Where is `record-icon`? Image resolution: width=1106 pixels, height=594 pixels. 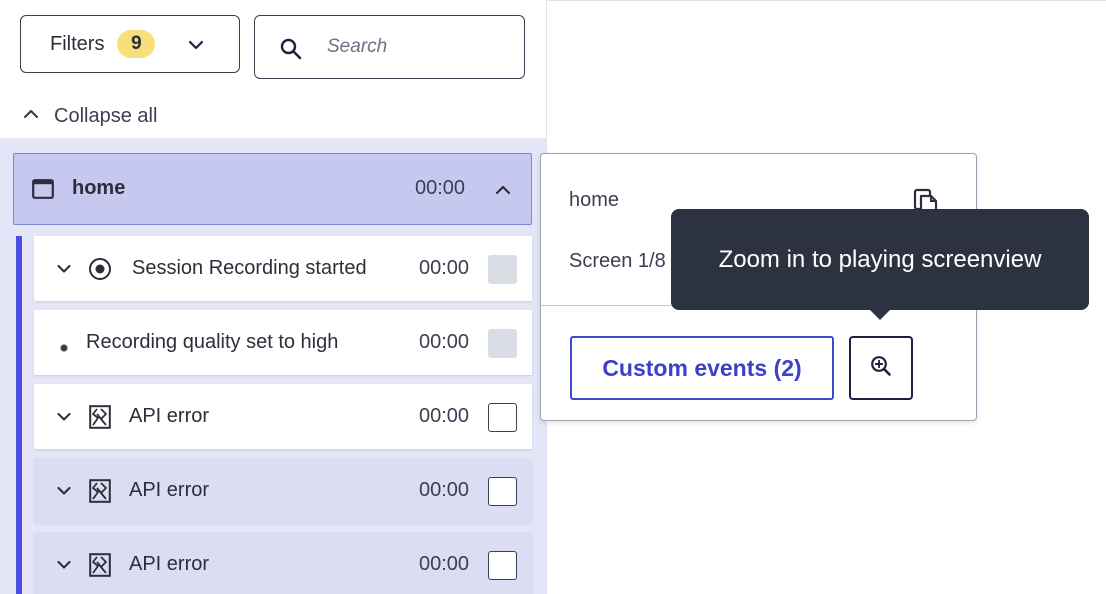
record-icon is located at coordinates (100, 271).